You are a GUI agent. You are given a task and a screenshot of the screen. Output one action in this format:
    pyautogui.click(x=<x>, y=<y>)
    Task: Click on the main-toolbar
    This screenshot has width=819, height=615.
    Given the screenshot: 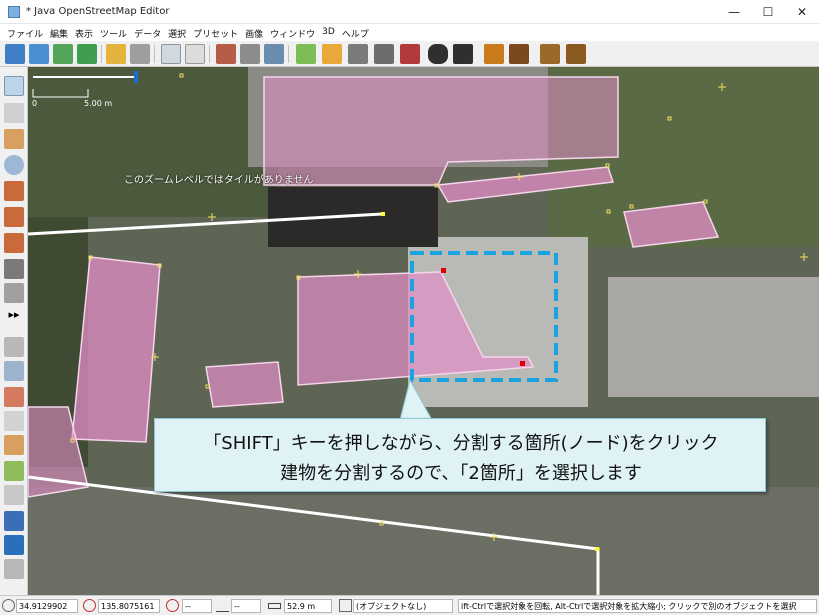 What is the action you would take?
    pyautogui.click(x=409, y=54)
    